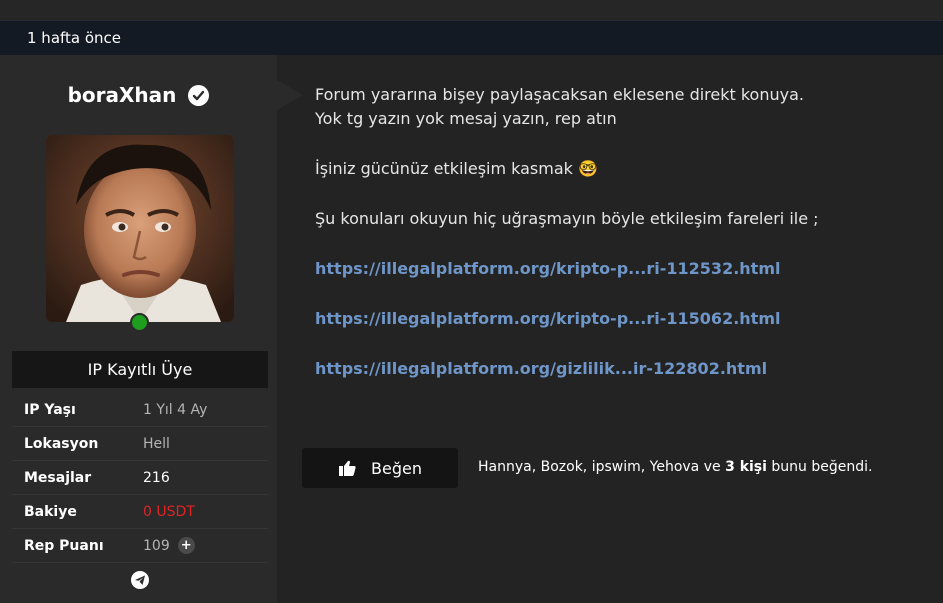  I want to click on likers-names: Hannya, Bozok, ipswim, Yehova ve, so click(601, 467).